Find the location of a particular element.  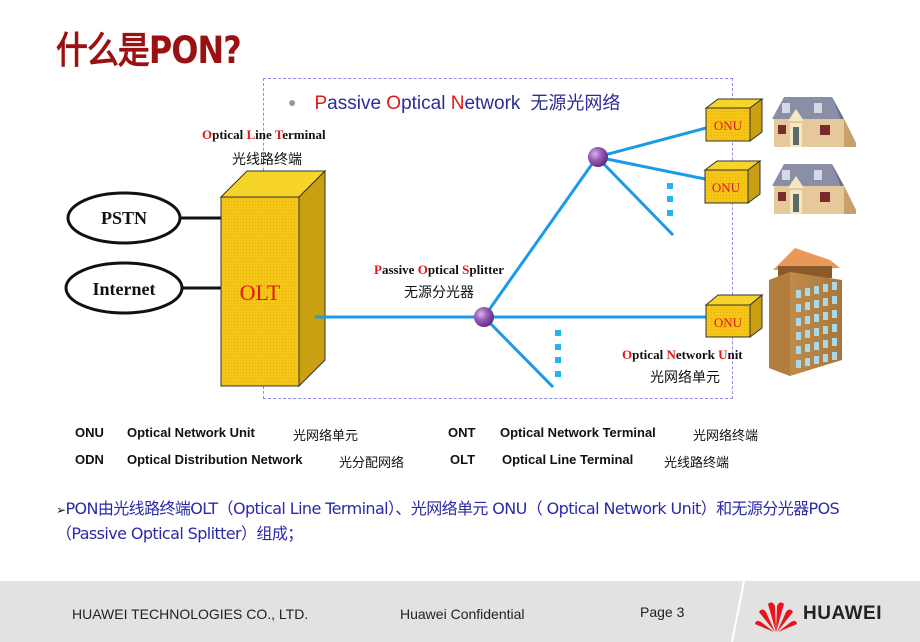

olt-device-label: OLT is located at coordinates (260, 292).